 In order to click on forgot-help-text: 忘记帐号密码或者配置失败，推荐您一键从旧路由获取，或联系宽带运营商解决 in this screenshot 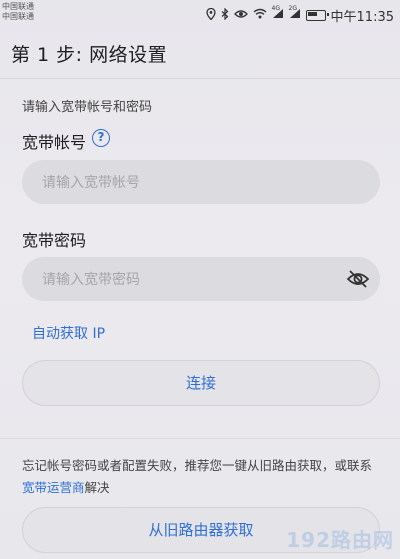, I will do `click(202, 477)`.